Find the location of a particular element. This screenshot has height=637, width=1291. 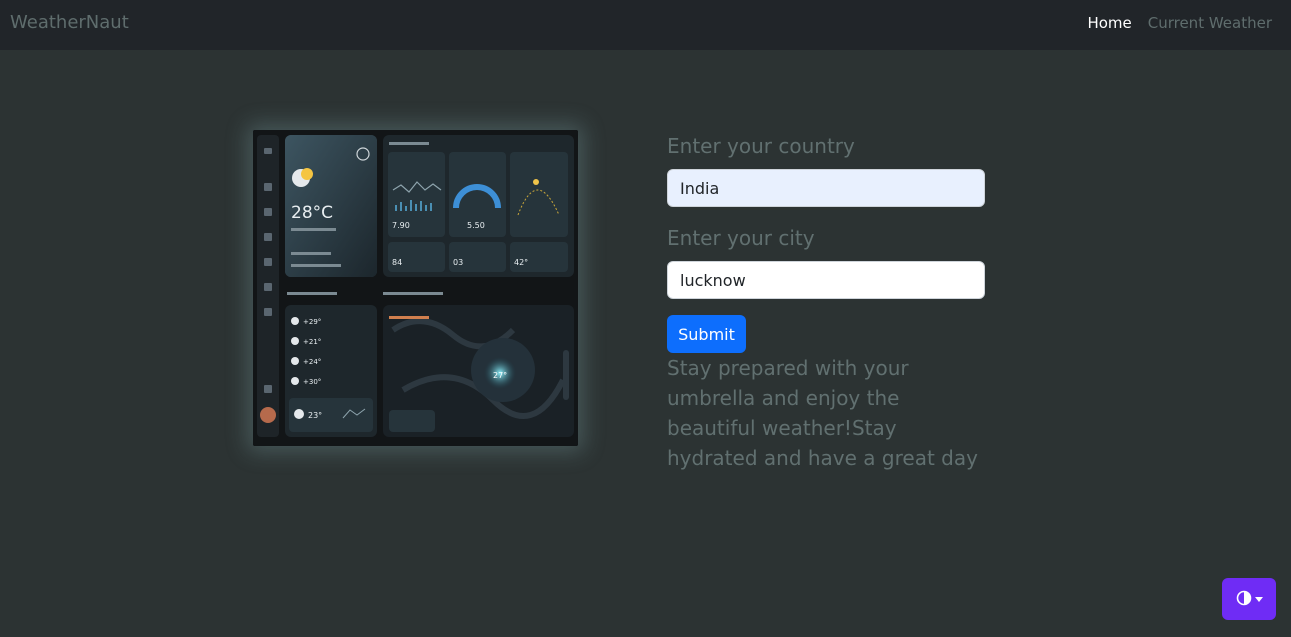

svg-text: 03 is located at coordinates (458, 262).